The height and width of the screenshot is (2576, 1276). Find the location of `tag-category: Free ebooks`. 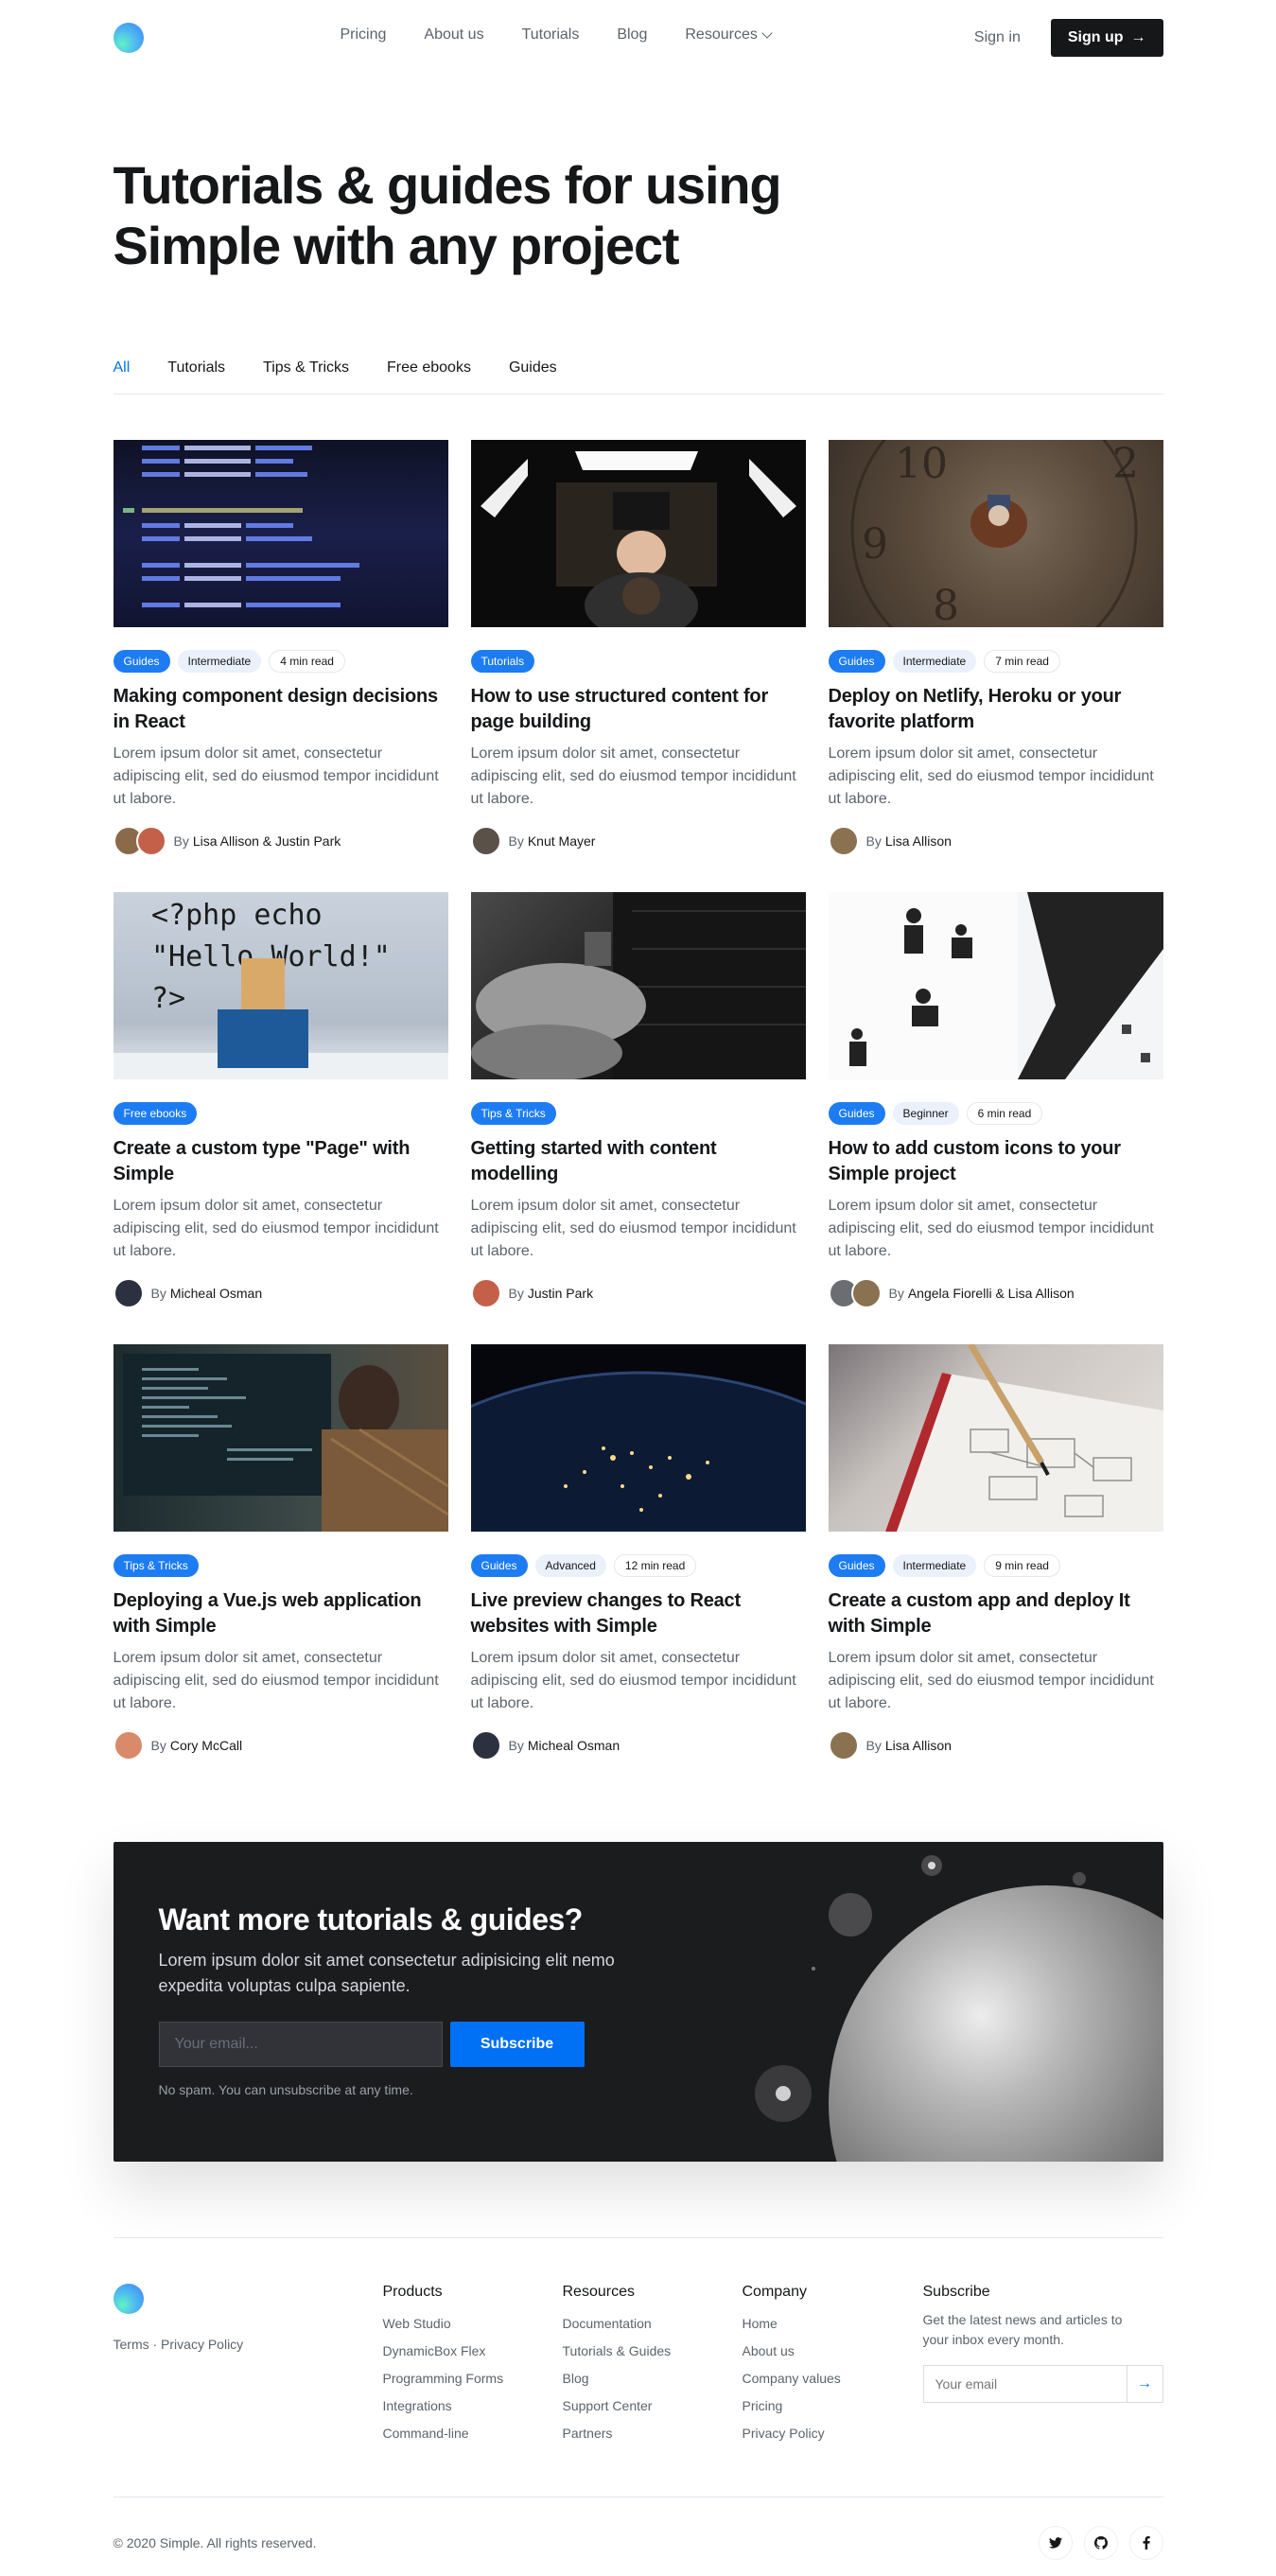

tag-category: Free ebooks is located at coordinates (155, 1114).